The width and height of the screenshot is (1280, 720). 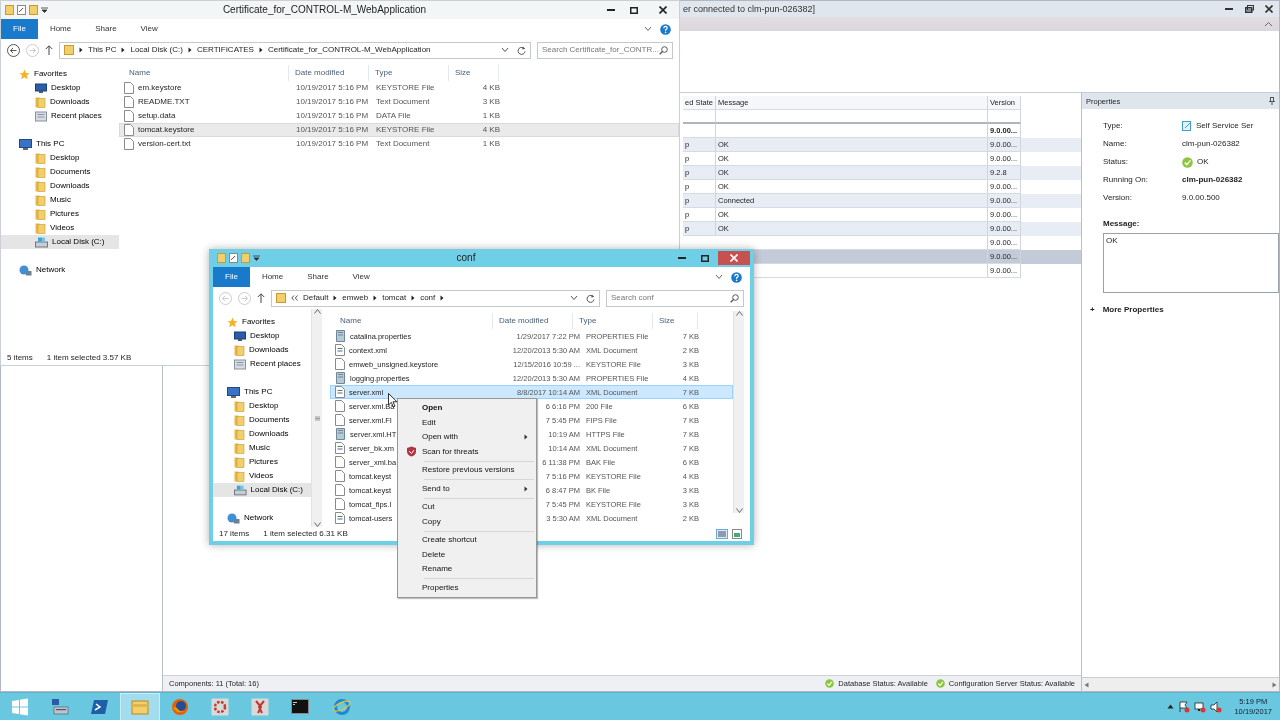 What do you see at coordinates (157, 116) in the screenshot?
I see `file-name: setup.data` at bounding box center [157, 116].